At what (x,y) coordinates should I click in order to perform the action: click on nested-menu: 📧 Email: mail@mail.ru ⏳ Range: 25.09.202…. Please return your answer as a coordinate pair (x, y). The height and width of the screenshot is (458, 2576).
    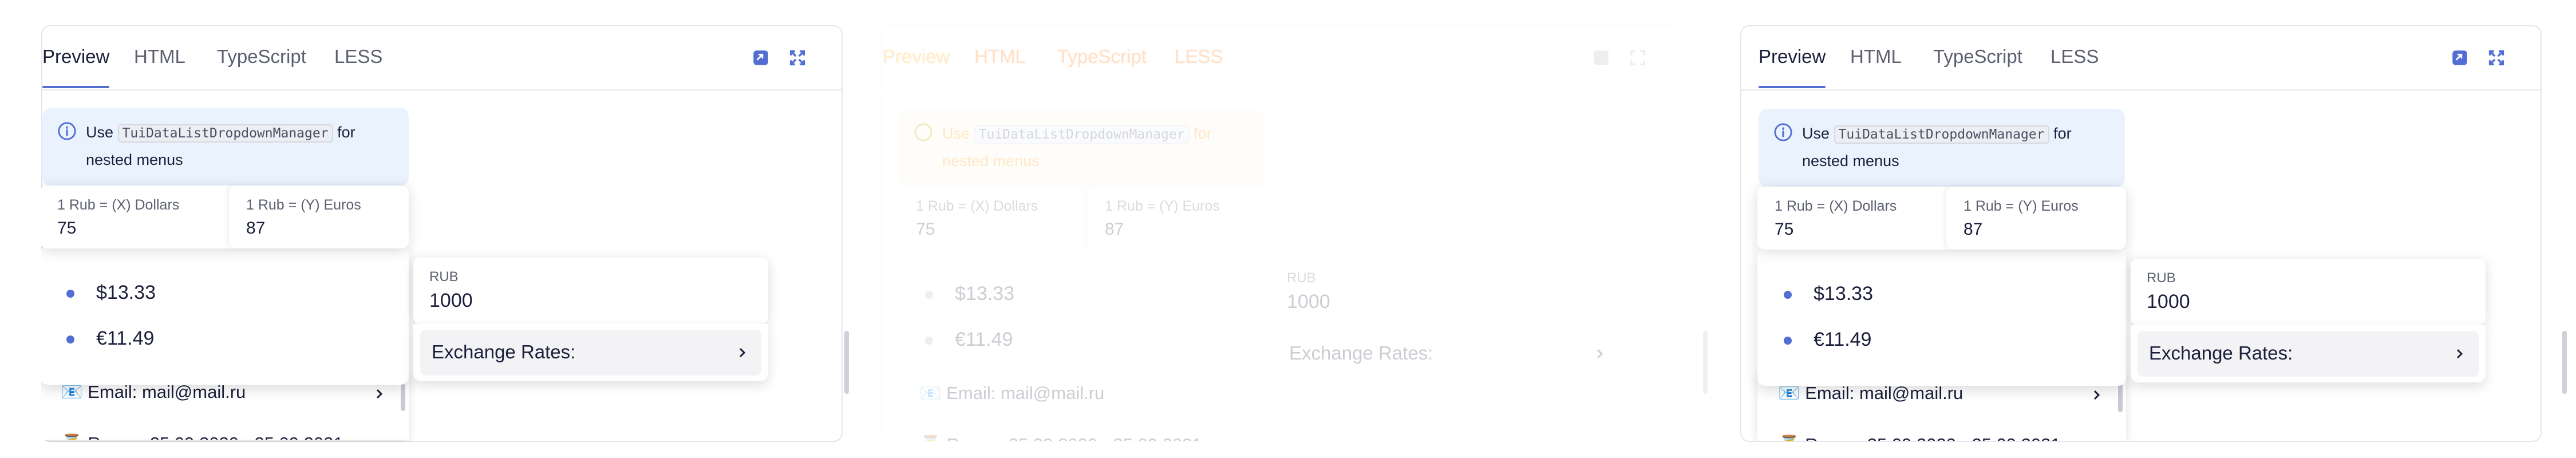
    Looking at the image, I should click on (1083, 407).